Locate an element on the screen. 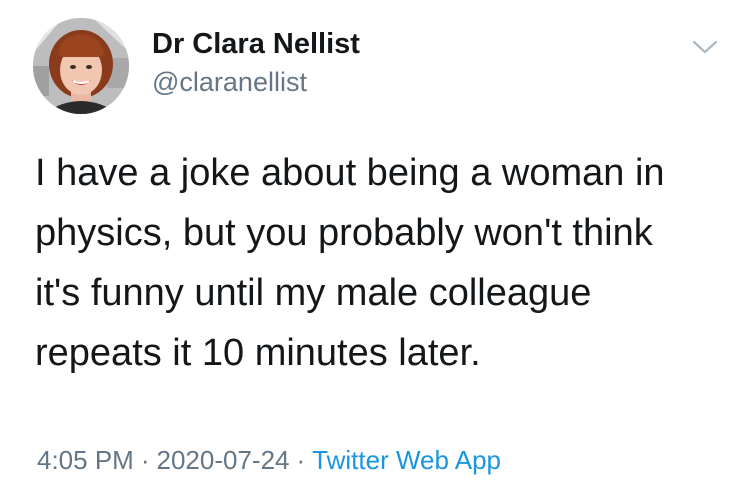 The height and width of the screenshot is (481, 750). tweet-time: 4:05 PM is located at coordinates (85, 460).